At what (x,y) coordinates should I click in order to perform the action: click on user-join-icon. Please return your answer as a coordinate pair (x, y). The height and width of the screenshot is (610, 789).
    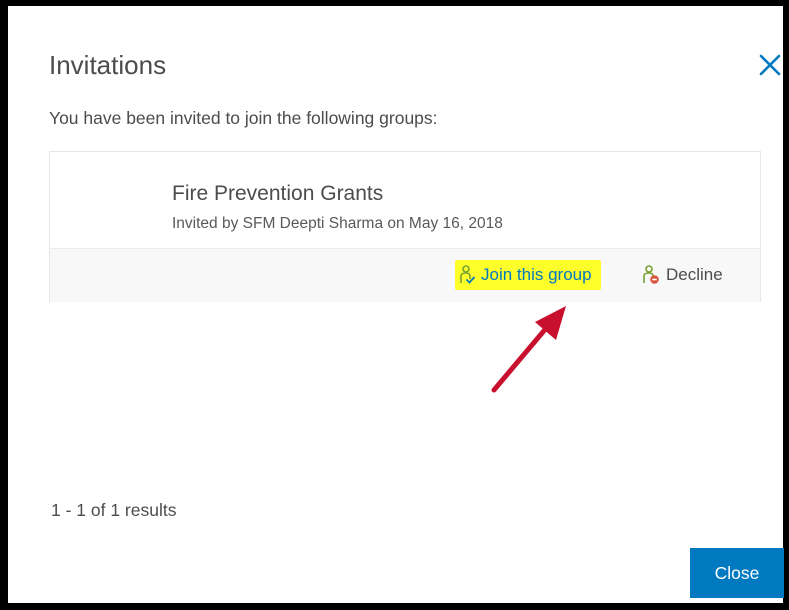
    Looking at the image, I should click on (467, 274).